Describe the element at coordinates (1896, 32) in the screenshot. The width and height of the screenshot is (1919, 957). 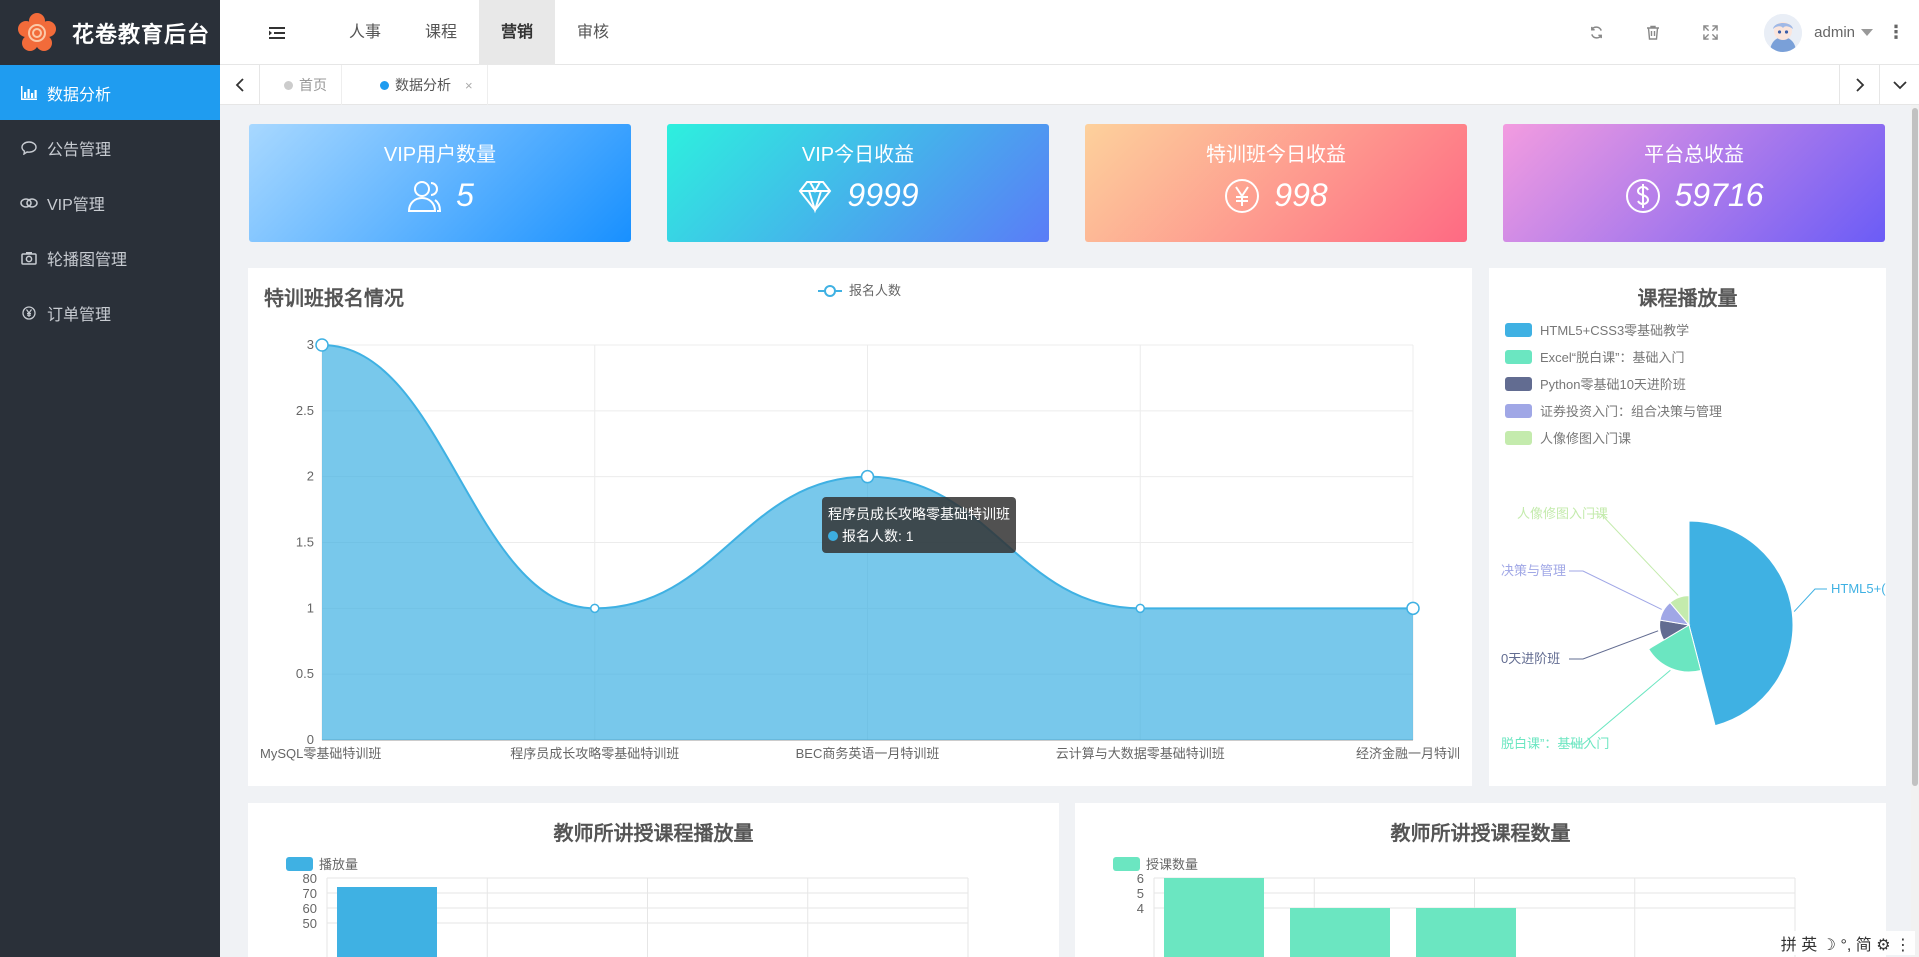
I see `more-vertical-icon: ⋮` at that location.